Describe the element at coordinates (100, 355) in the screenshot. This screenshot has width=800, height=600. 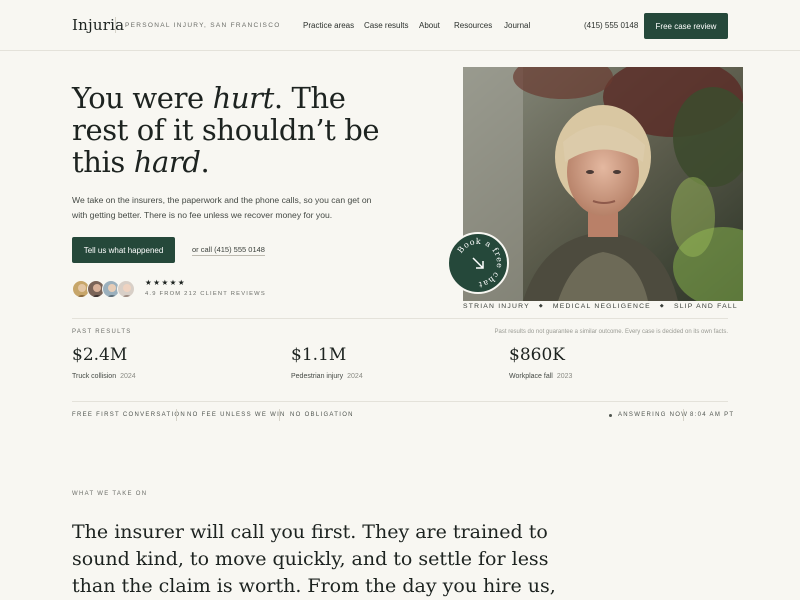
I see `result-amount: $2.4M` at that location.